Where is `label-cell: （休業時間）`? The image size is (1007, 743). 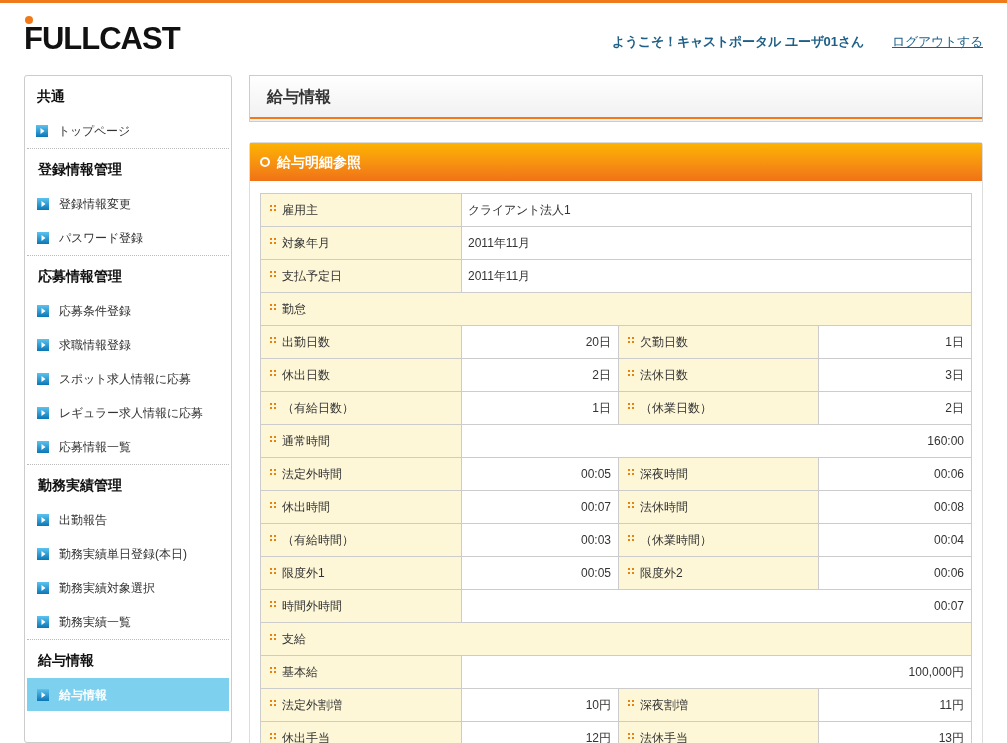 label-cell: （休業時間） is located at coordinates (719, 540).